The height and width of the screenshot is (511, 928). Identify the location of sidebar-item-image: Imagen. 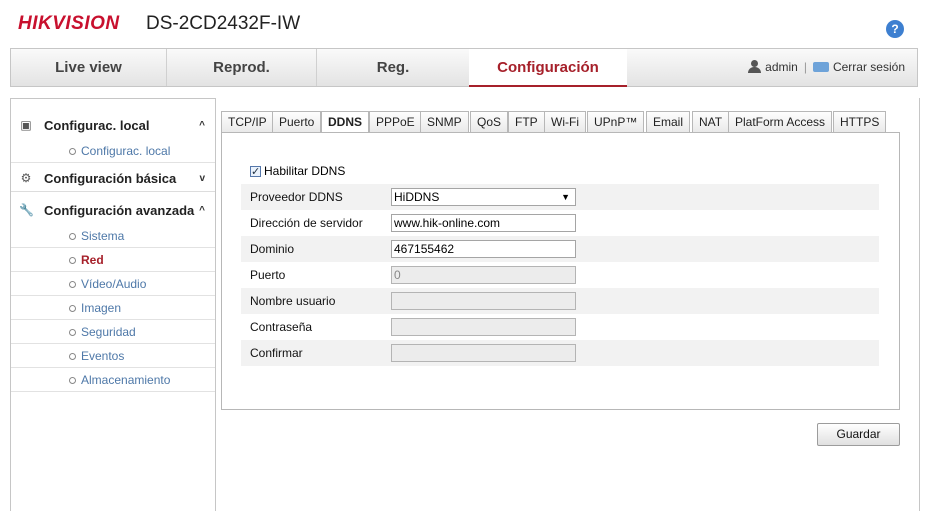
(113, 308).